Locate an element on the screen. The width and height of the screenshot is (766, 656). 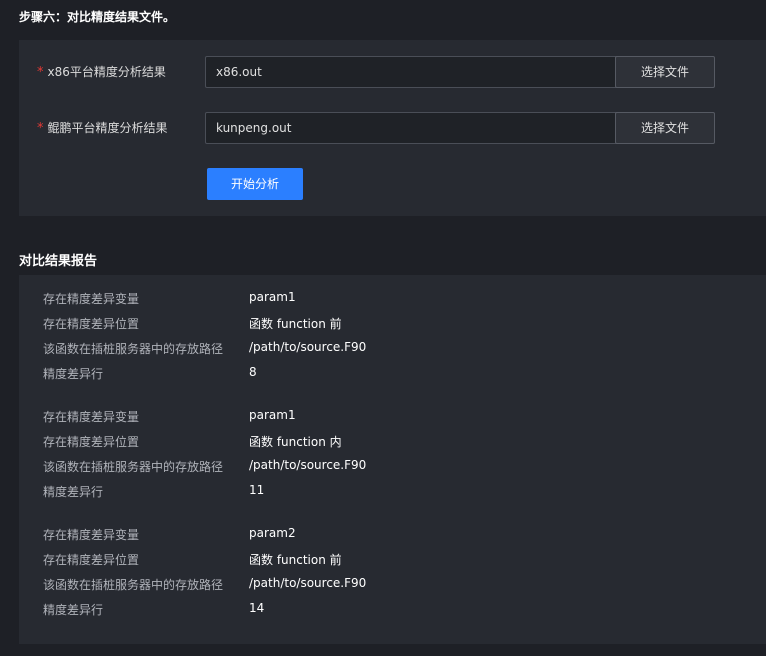
report-value: 函数 function 内 is located at coordinates (295, 442).